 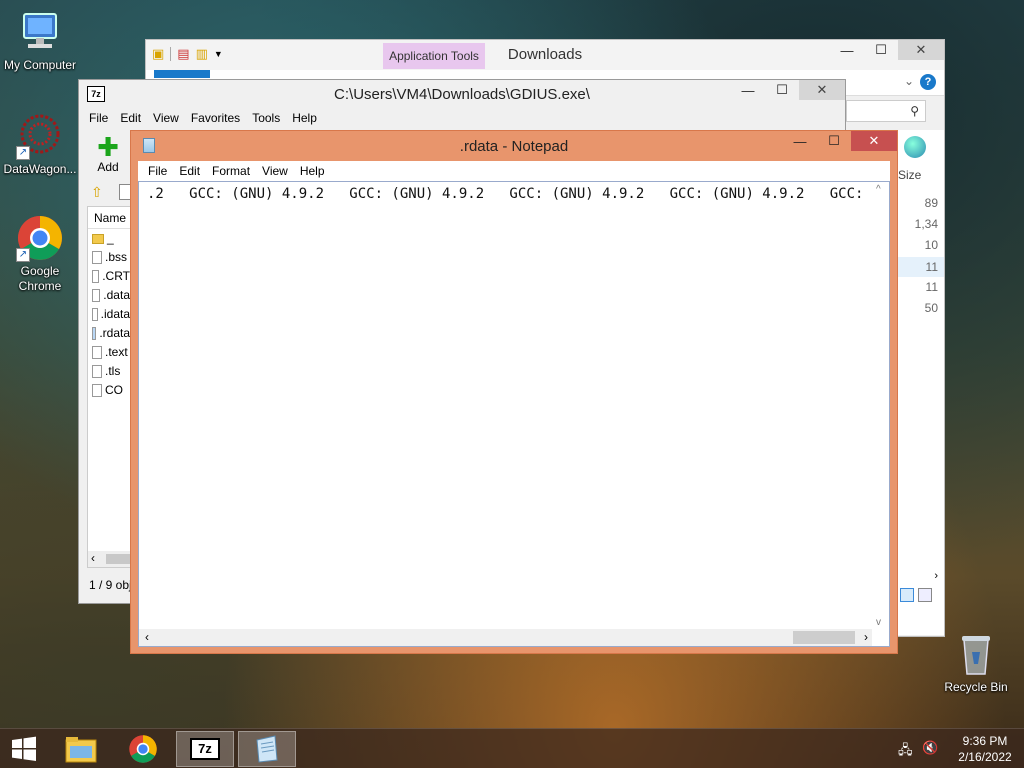 I want to click on datawagon-icon: ↗, so click(x=40, y=136).